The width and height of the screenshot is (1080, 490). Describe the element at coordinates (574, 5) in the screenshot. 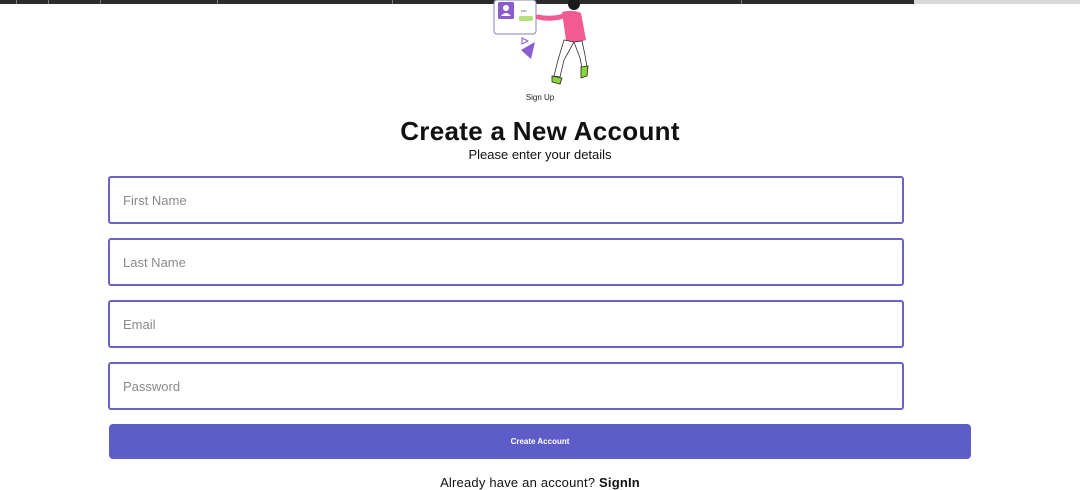

I see `person-head` at that location.